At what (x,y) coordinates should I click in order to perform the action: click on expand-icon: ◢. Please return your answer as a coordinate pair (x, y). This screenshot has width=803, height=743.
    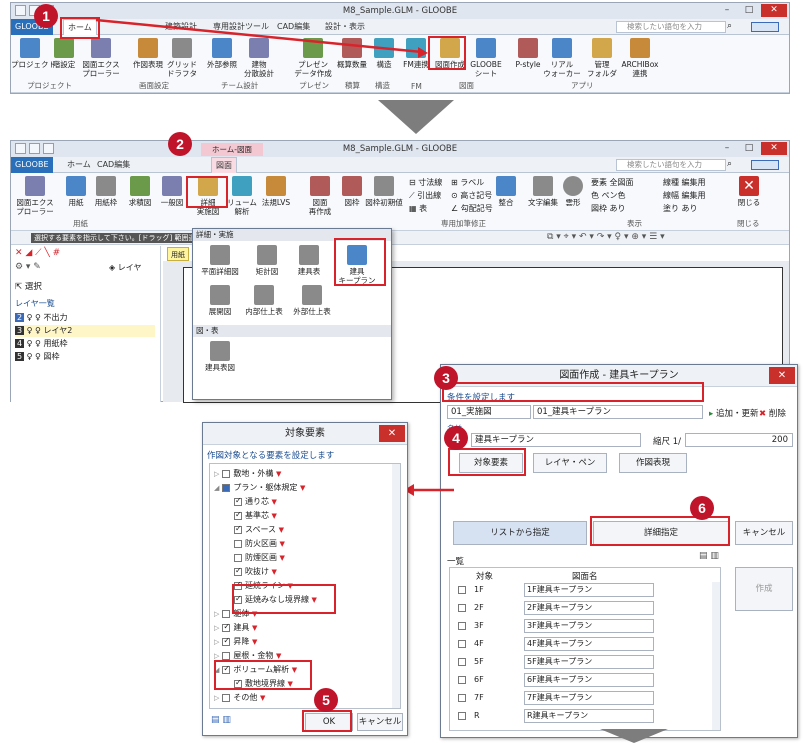
    Looking at the image, I should click on (216, 488).